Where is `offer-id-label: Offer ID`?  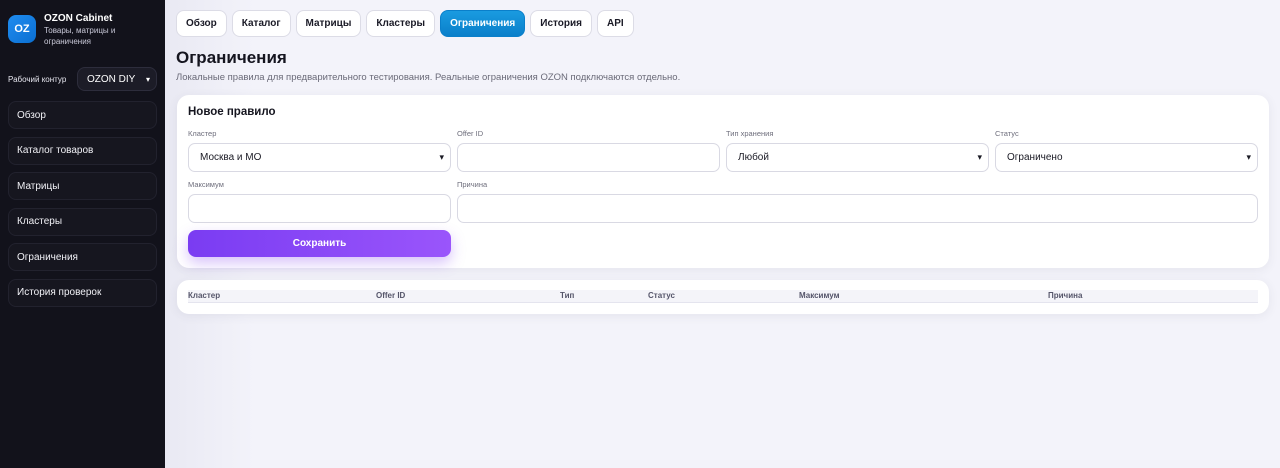
offer-id-label: Offer ID is located at coordinates (470, 133).